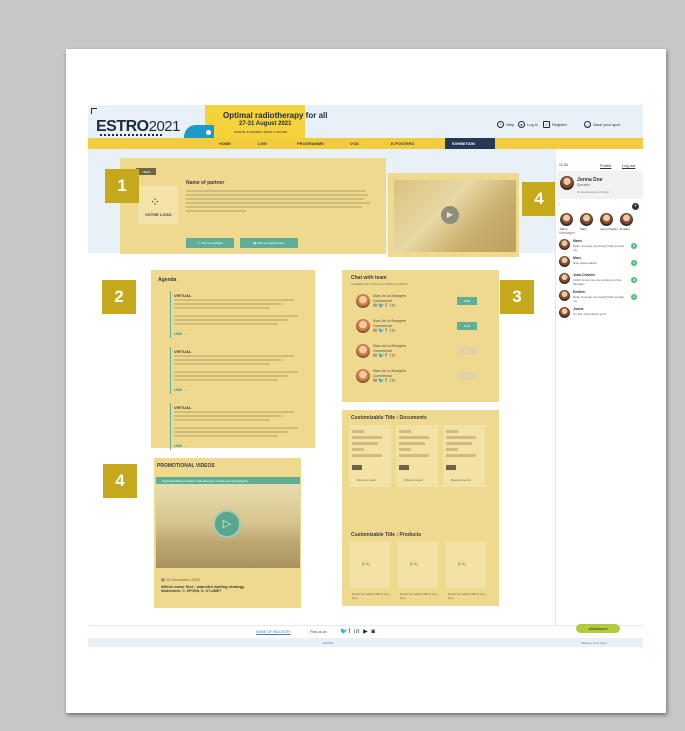 Image resolution: width=685 pixels, height=731 pixels. What do you see at coordinates (594, 643) in the screenshot?
I see `footer-credits: Made by ♥ by Cyim` at bounding box center [594, 643].